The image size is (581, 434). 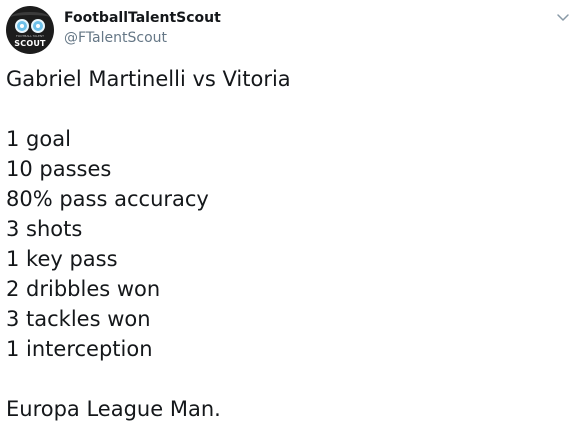 I want to click on avatar-scout-text: SCOUT, so click(x=30, y=43).